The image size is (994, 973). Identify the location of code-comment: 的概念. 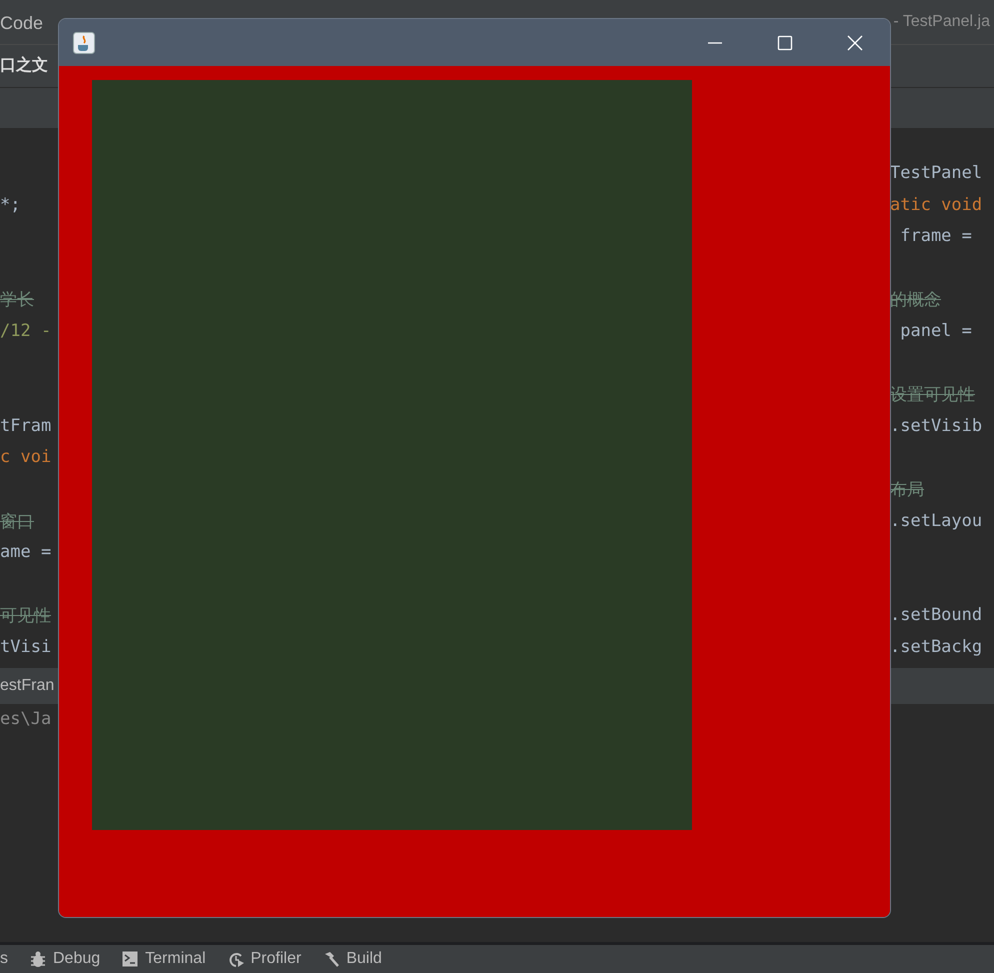
(915, 300).